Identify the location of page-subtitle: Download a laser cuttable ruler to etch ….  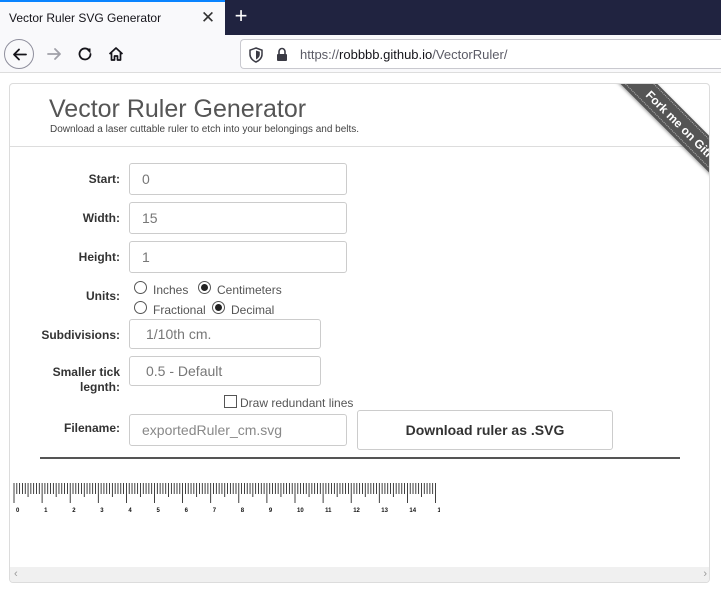
(205, 129).